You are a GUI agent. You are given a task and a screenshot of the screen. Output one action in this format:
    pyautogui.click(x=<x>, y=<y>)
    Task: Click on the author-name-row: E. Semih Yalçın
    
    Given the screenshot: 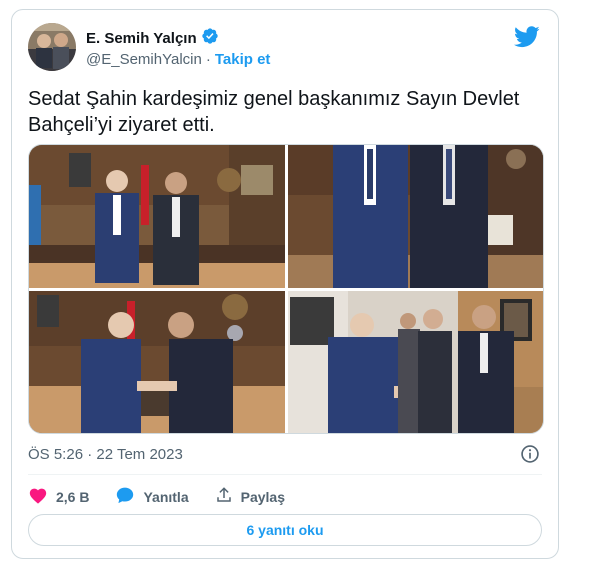 What is the action you would take?
    pyautogui.click(x=152, y=38)
    